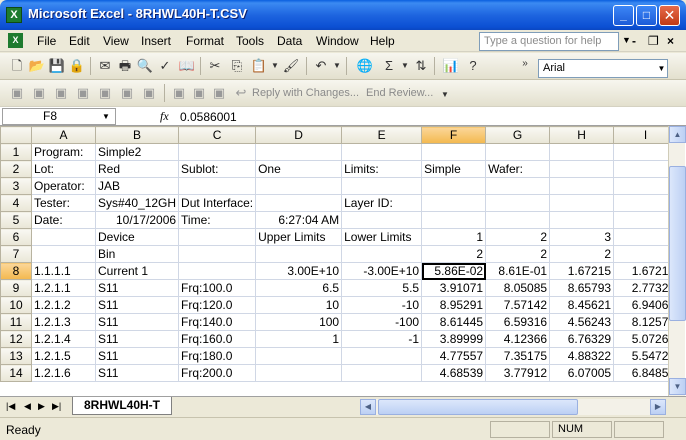  Describe the element at coordinates (137, 237) in the screenshot. I see `cell: Device` at that location.